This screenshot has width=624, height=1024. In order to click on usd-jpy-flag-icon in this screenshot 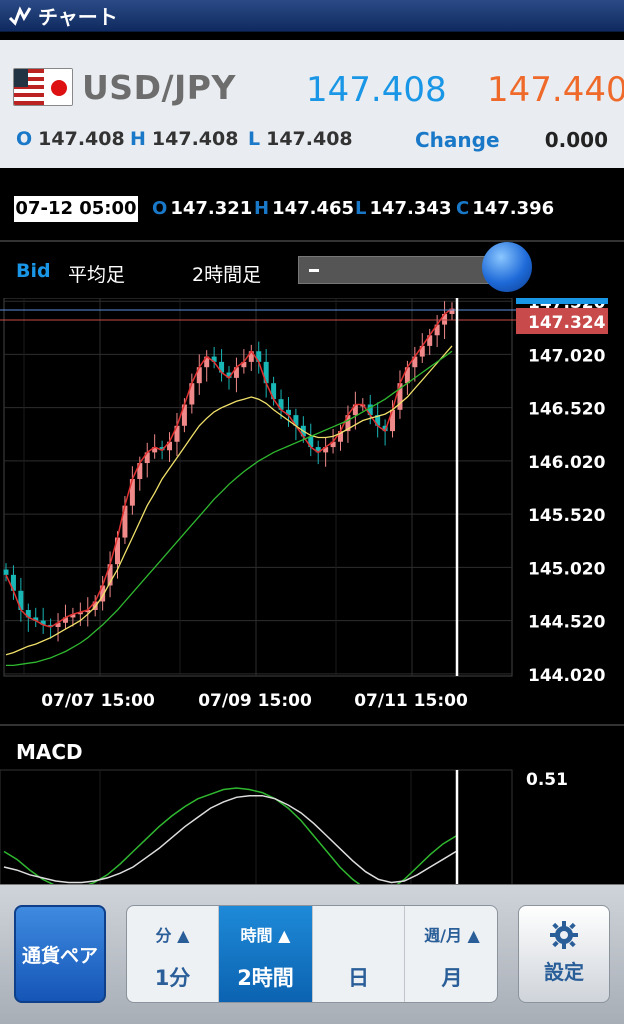, I will do `click(43, 87)`.